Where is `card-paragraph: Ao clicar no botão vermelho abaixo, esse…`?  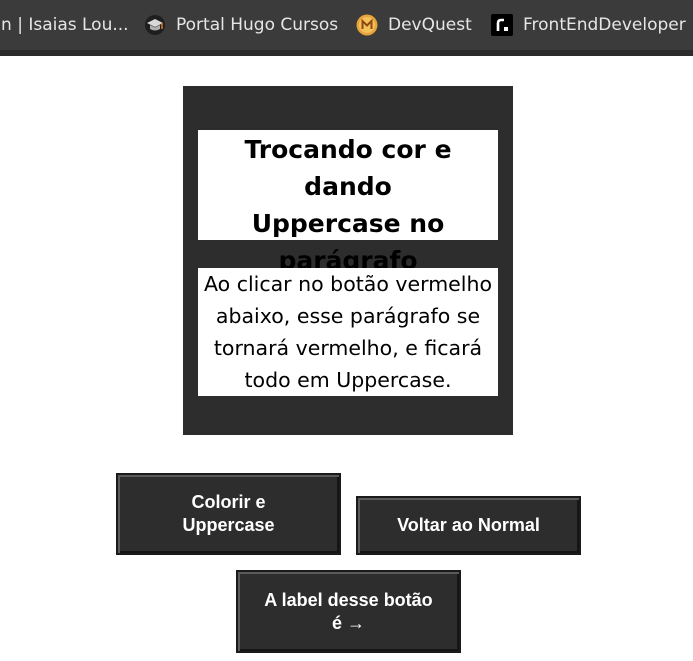 card-paragraph: Ao clicar no botão vermelho abaixo, esse… is located at coordinates (348, 332).